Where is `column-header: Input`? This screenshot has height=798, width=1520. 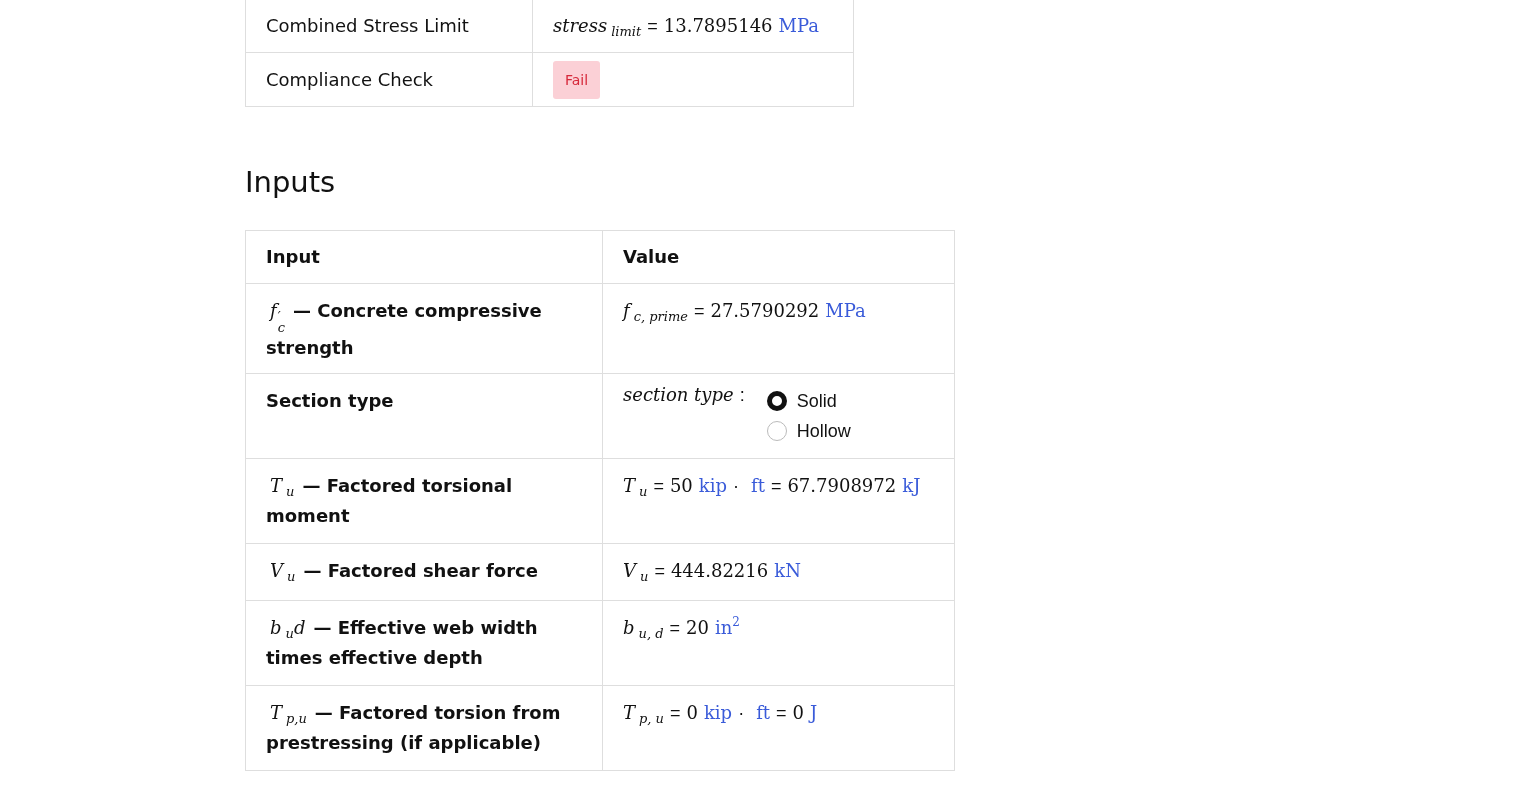 column-header: Input is located at coordinates (424, 257).